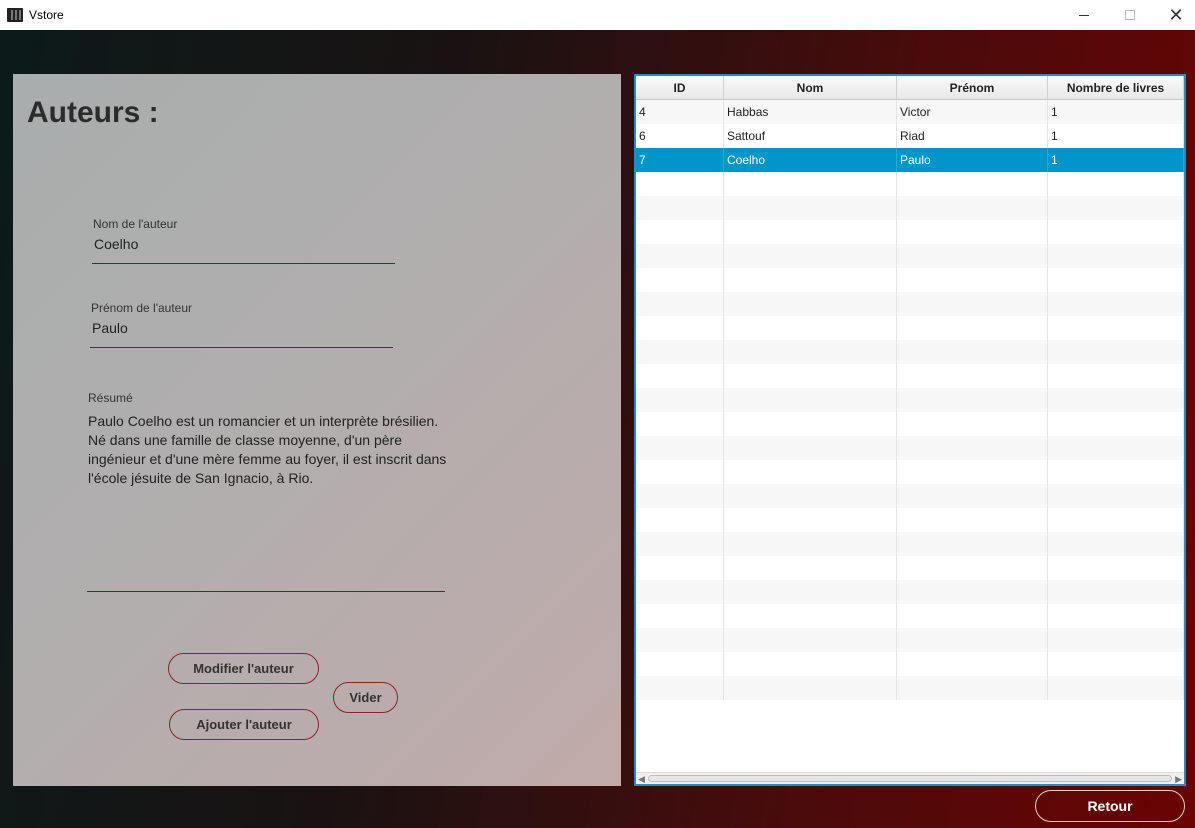  What do you see at coordinates (242, 318) in the screenshot?
I see `author-firstname-field: Prénom de l'auteur Paulo` at bounding box center [242, 318].